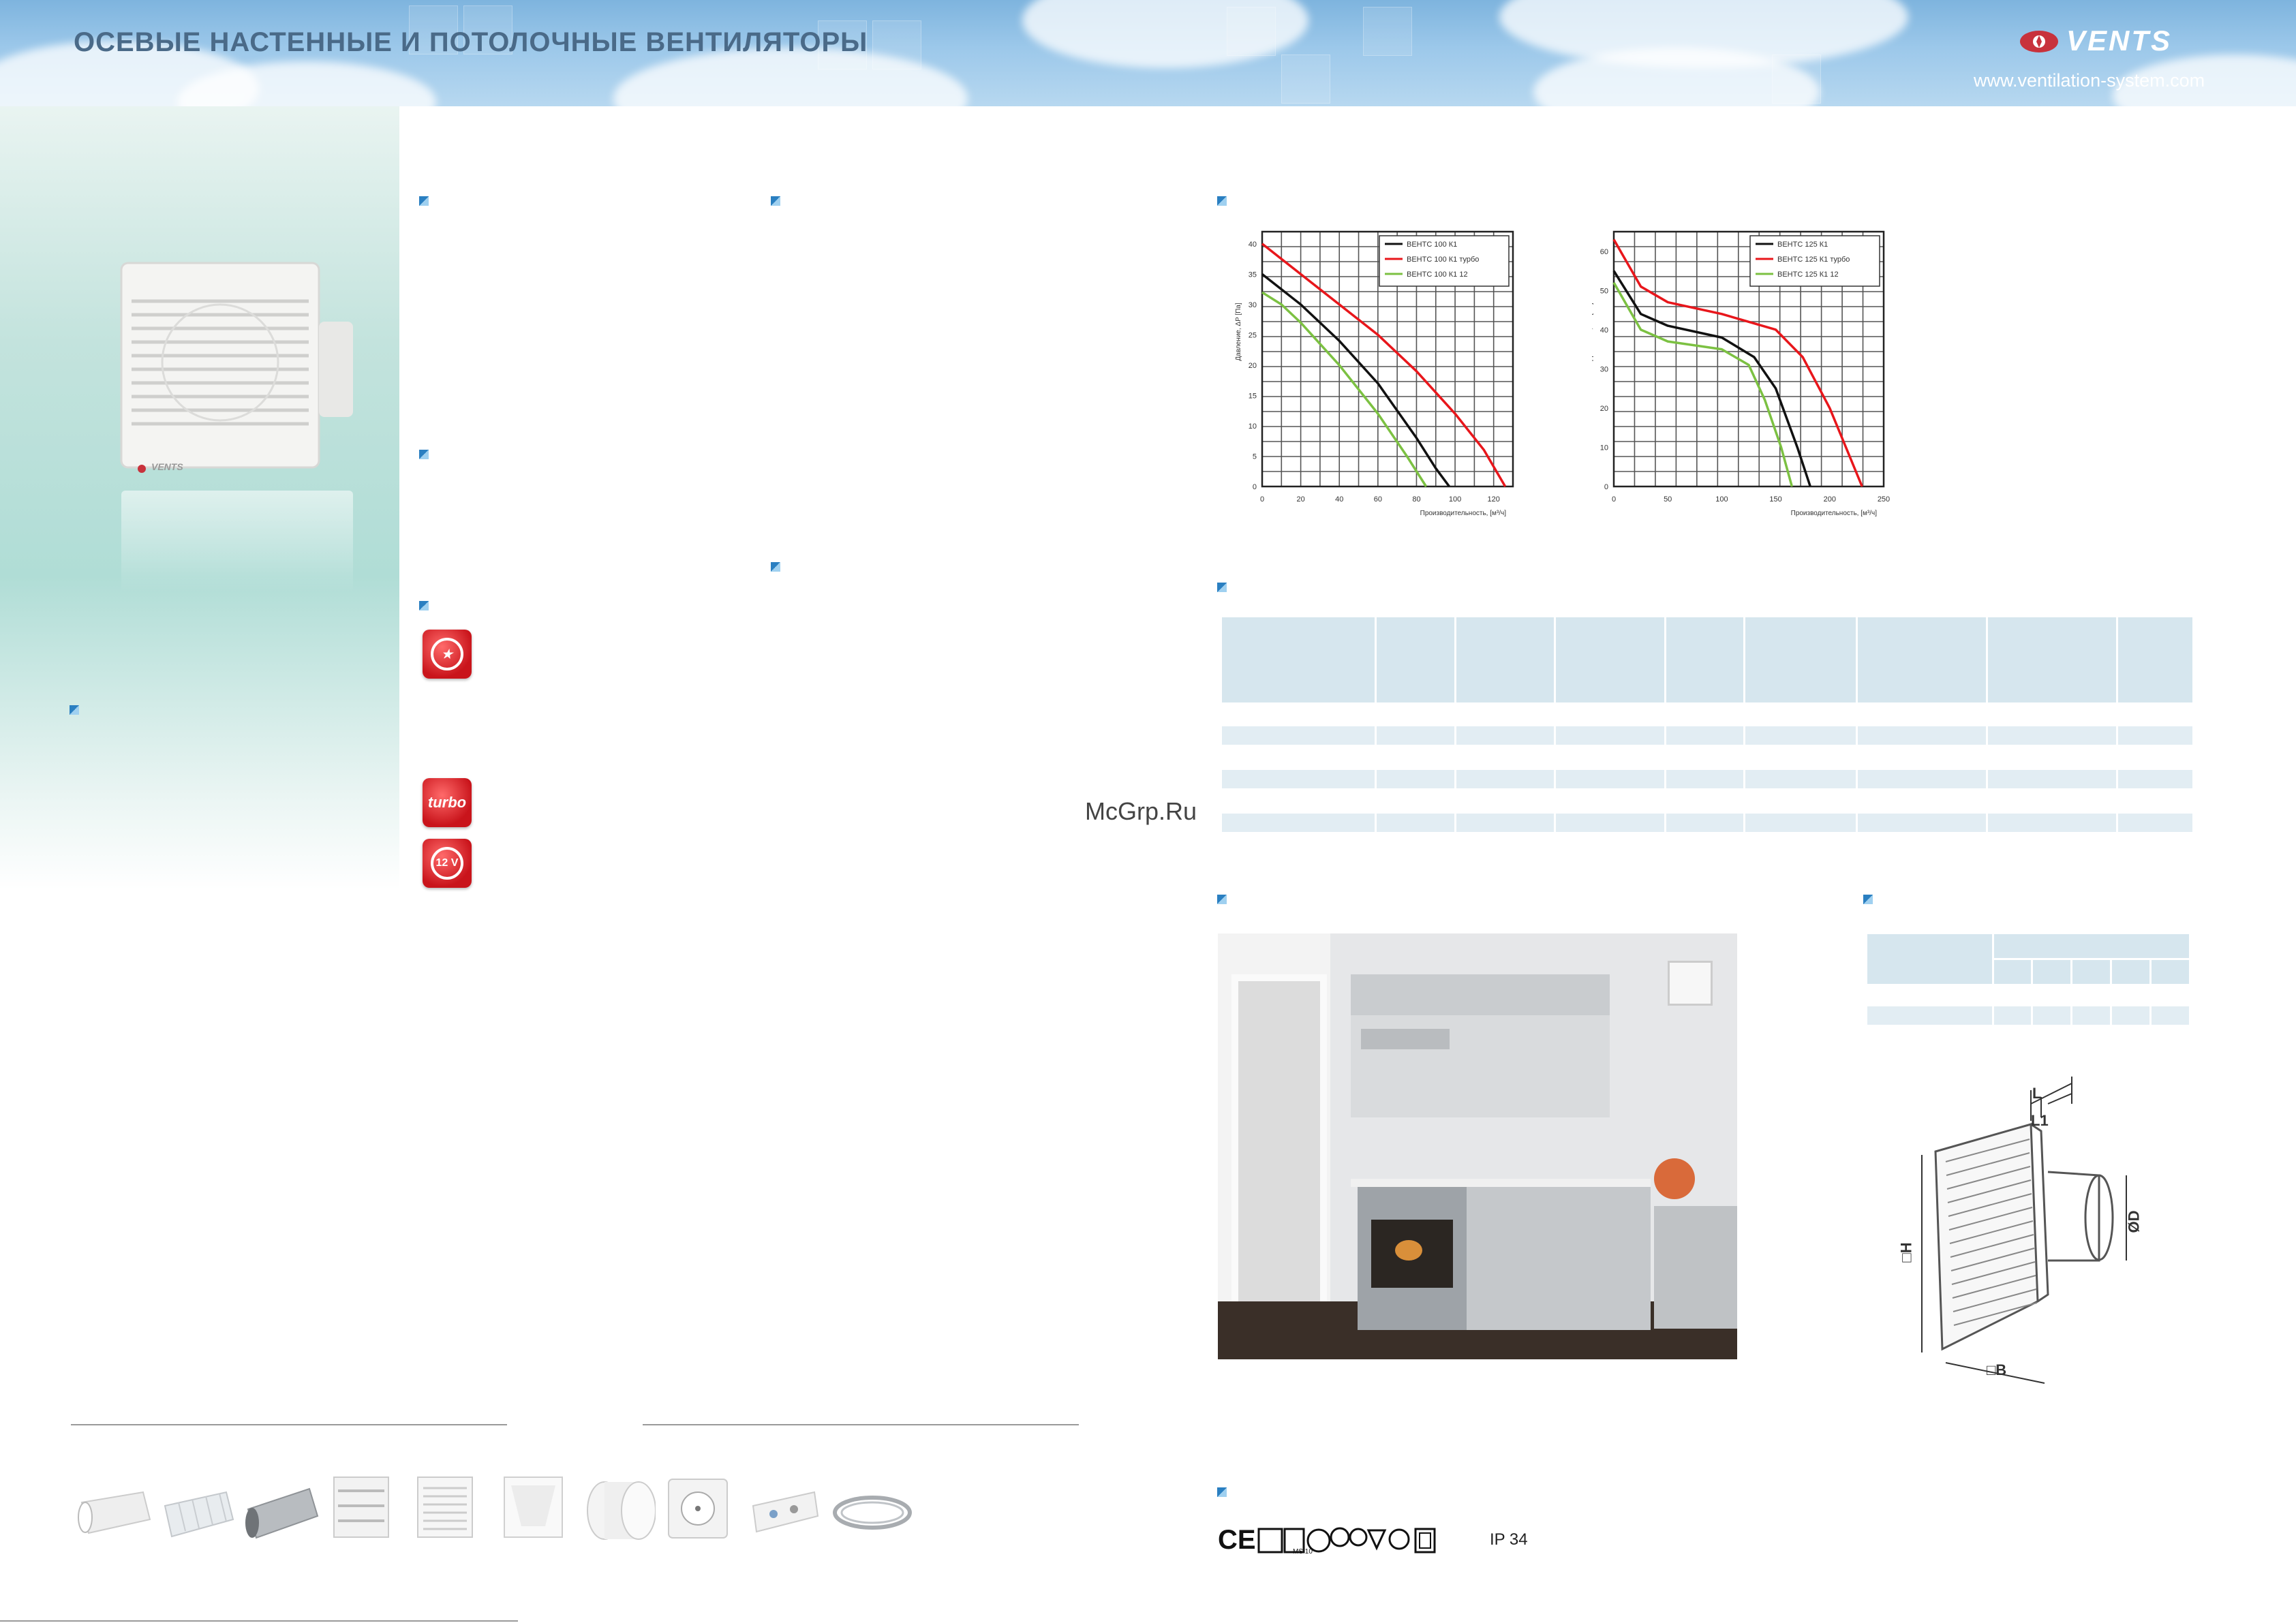 The height and width of the screenshot is (1623, 2296). I want to click on warranty-badge-icon: ★, so click(448, 654).